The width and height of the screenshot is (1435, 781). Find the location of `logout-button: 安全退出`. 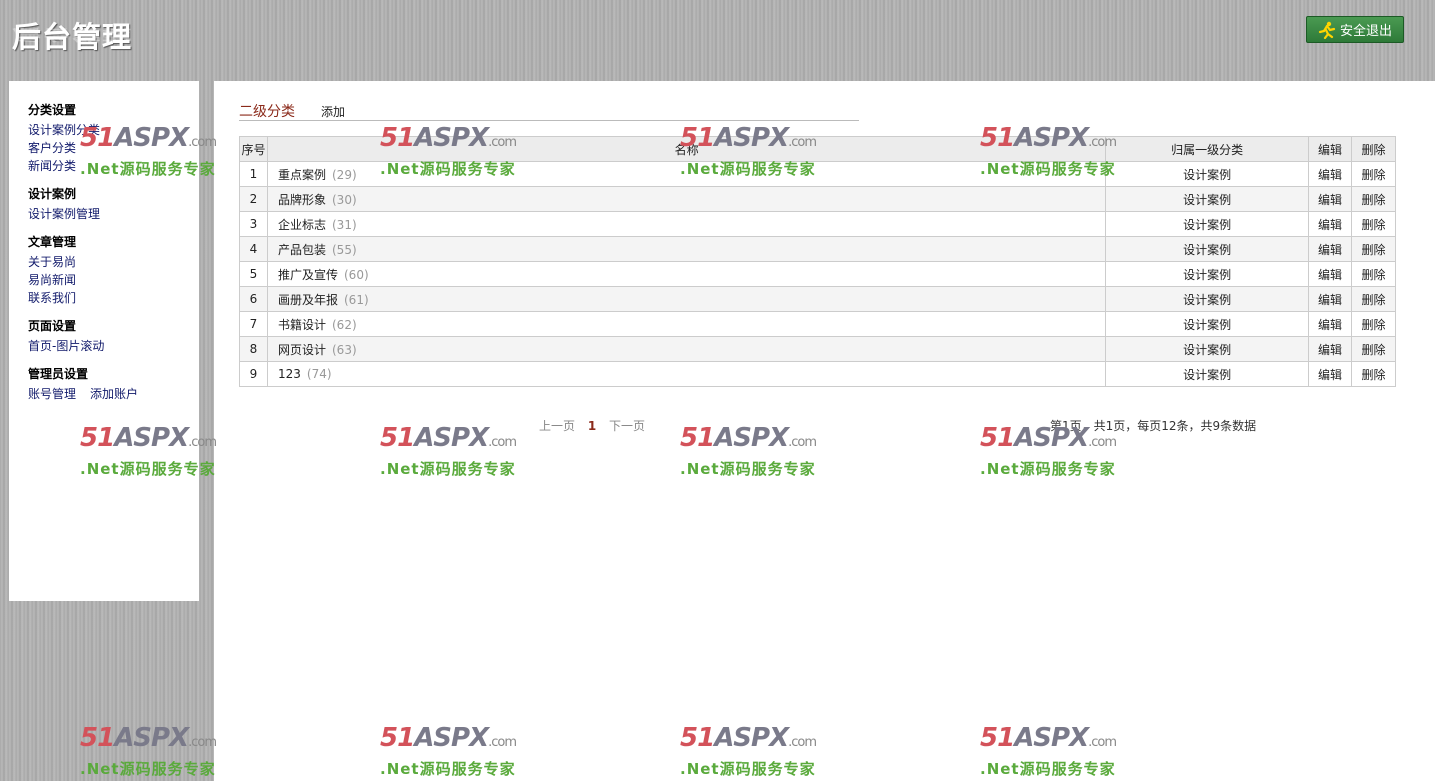

logout-button: 安全退出 is located at coordinates (1355, 29).